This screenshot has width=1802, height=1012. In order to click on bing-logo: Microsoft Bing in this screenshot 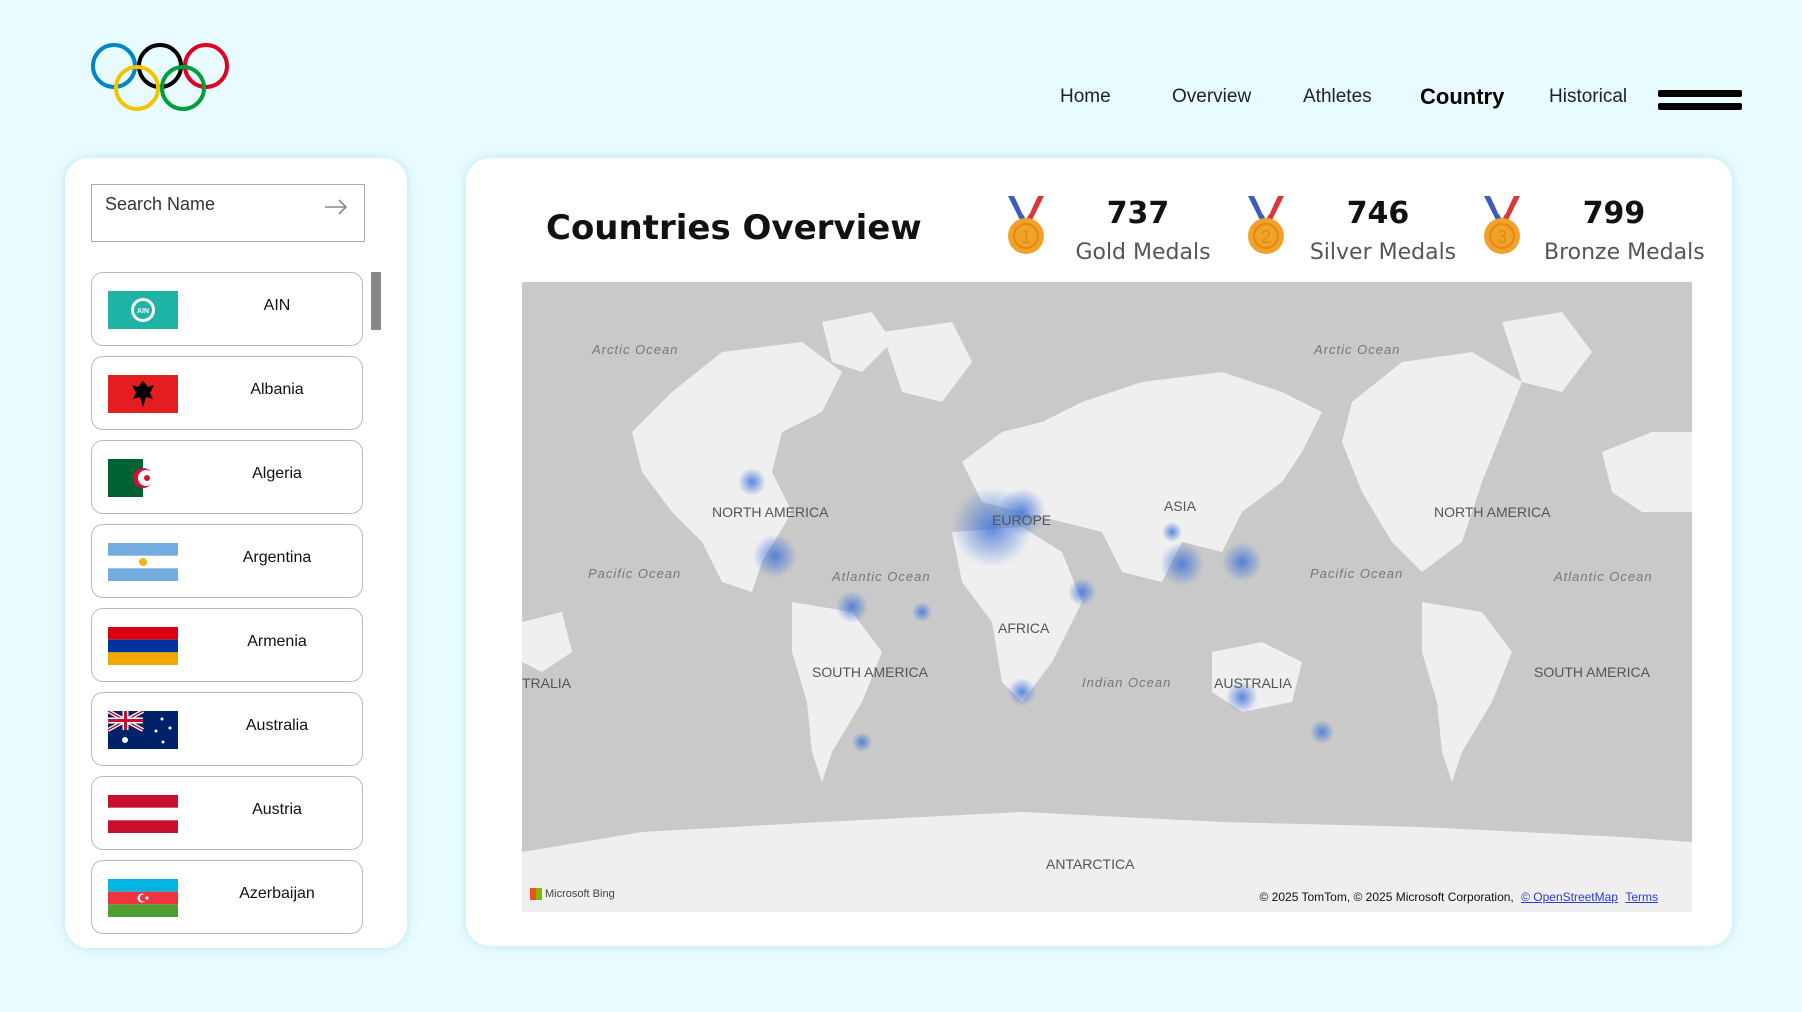, I will do `click(572, 894)`.